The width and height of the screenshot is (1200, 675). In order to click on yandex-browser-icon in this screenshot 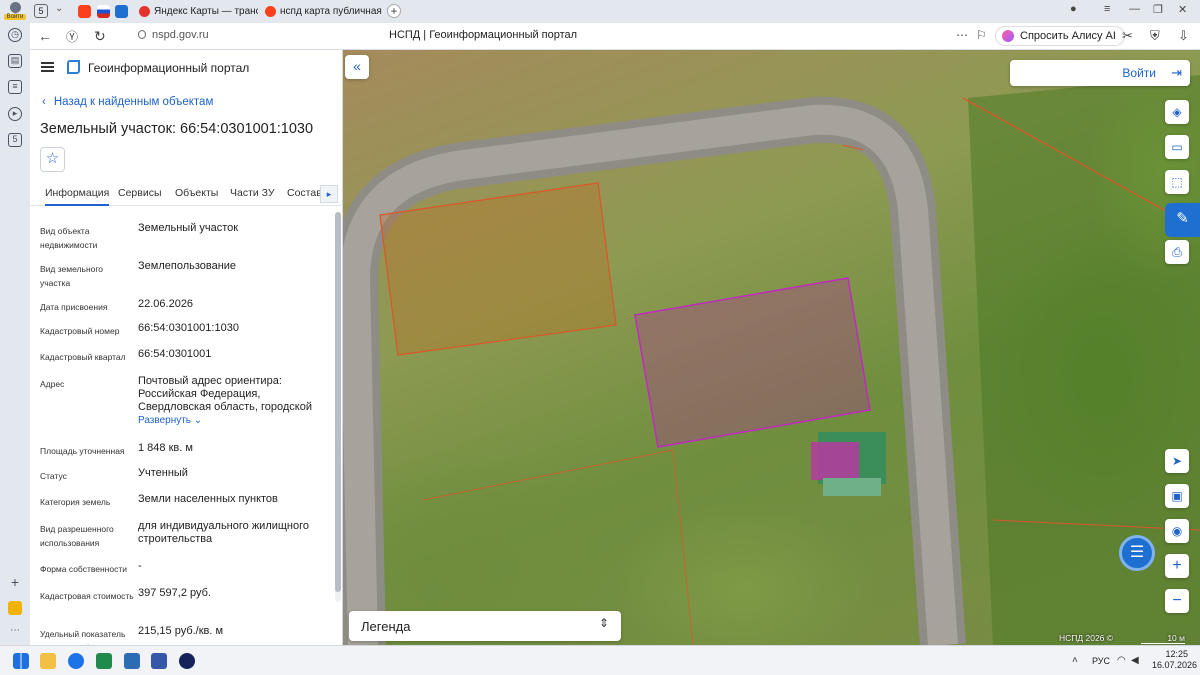, I will do `click(187, 661)`.